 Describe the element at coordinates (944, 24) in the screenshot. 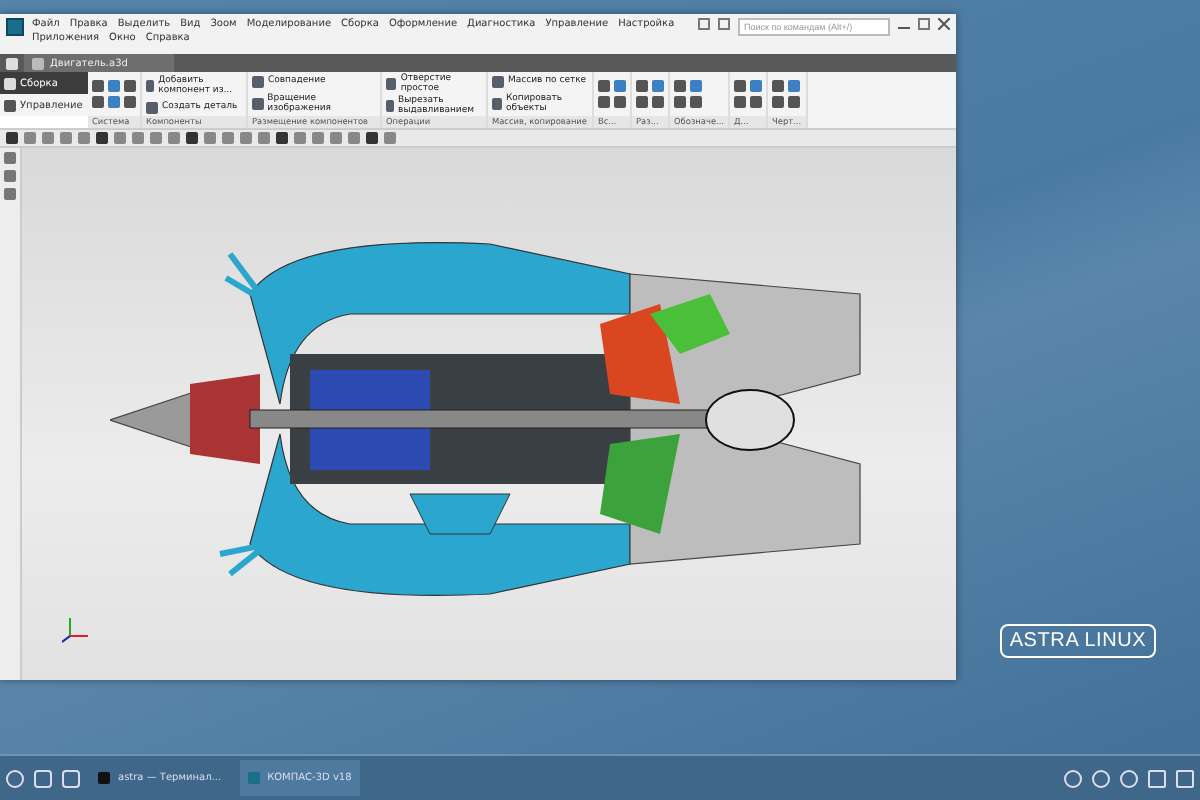

I see `close-button` at that location.